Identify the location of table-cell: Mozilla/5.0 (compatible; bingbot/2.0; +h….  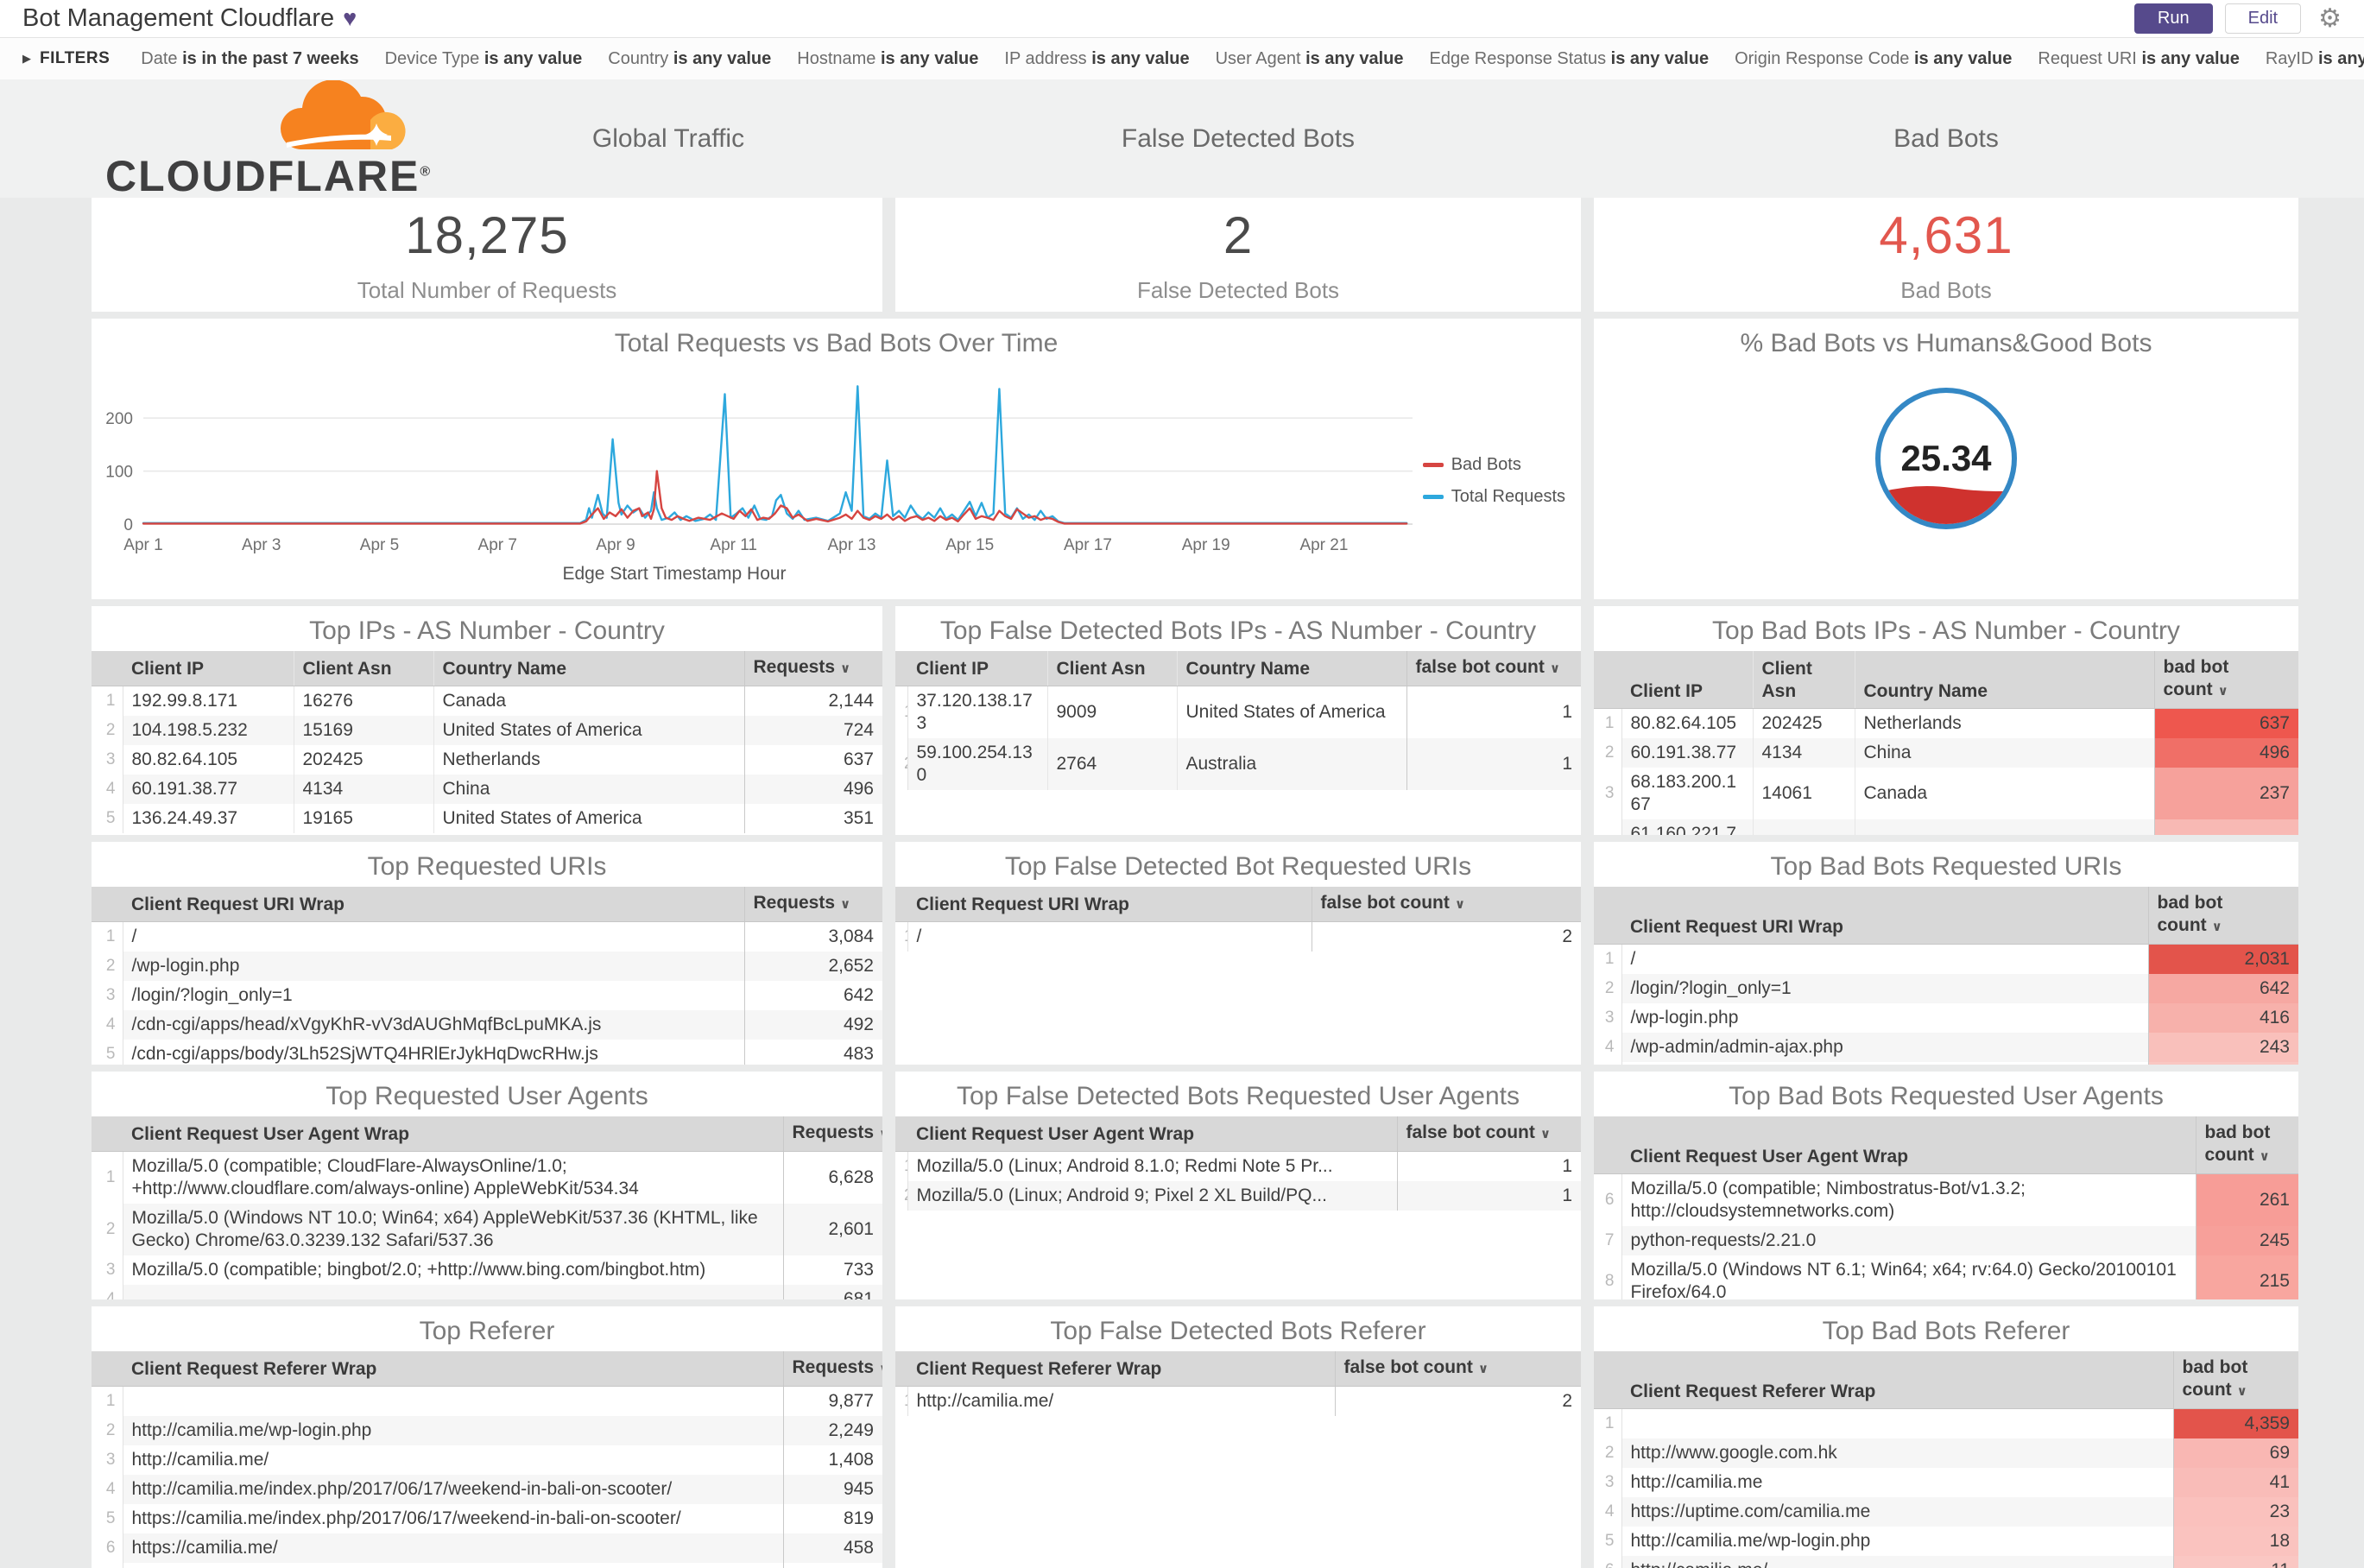
(418, 1270).